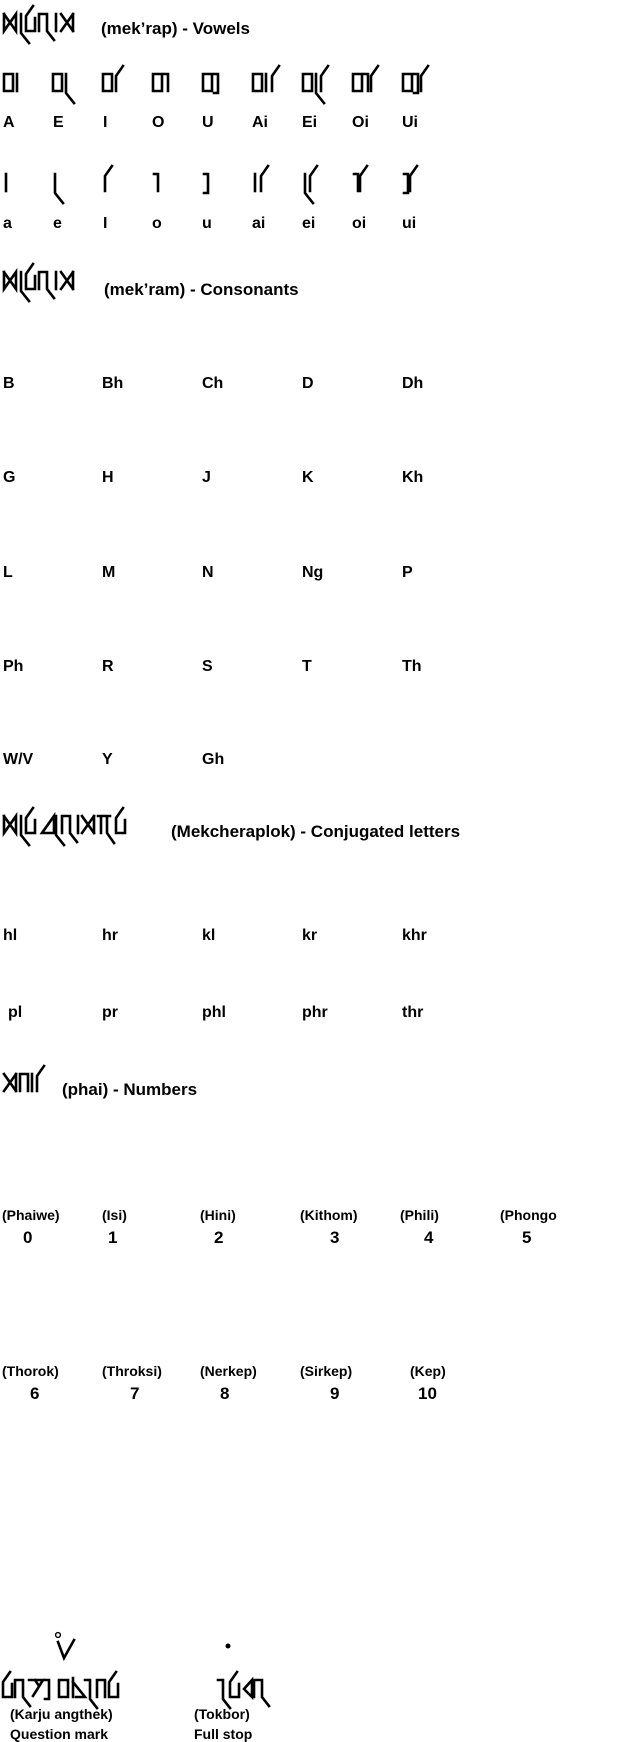 This screenshot has height=1742, width=620. I want to click on numbers-section: (phai) - Numbers, so click(310, 1090).